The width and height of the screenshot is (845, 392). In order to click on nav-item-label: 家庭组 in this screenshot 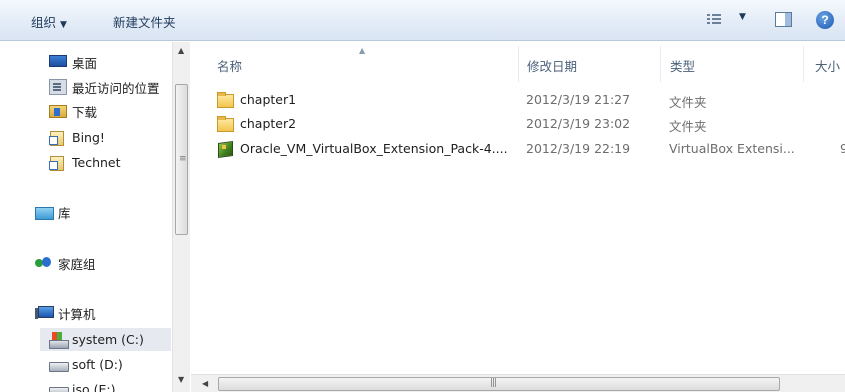, I will do `click(77, 264)`.